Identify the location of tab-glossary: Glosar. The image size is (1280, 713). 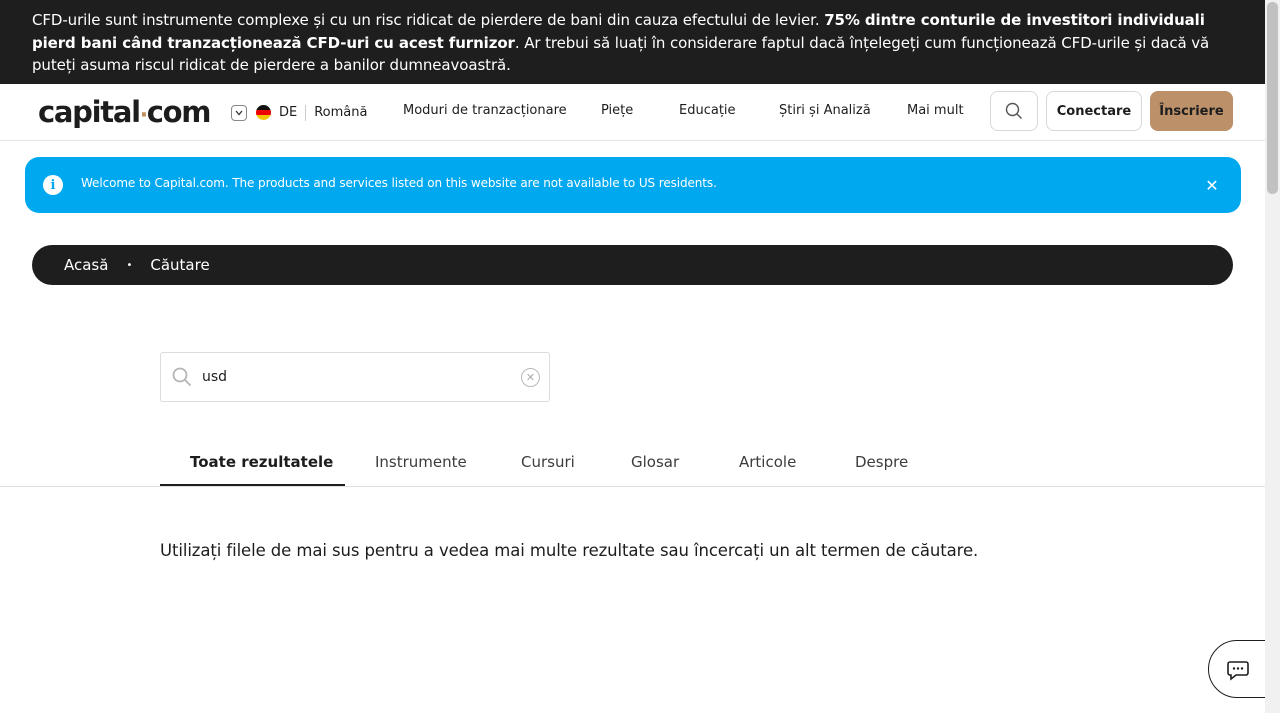
(655, 462).